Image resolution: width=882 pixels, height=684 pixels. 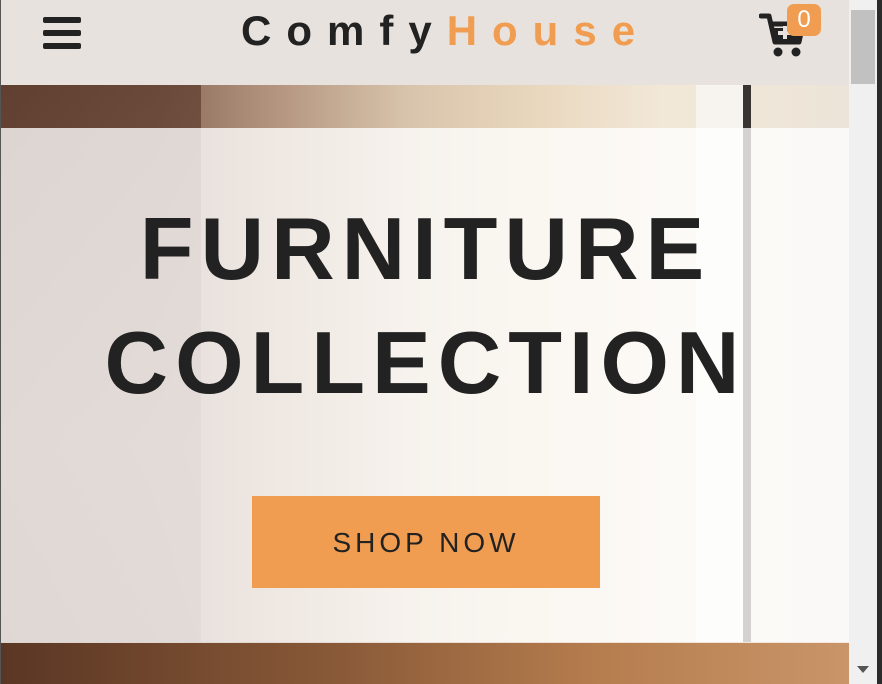 I want to click on logo-house: House, so click(x=548, y=30).